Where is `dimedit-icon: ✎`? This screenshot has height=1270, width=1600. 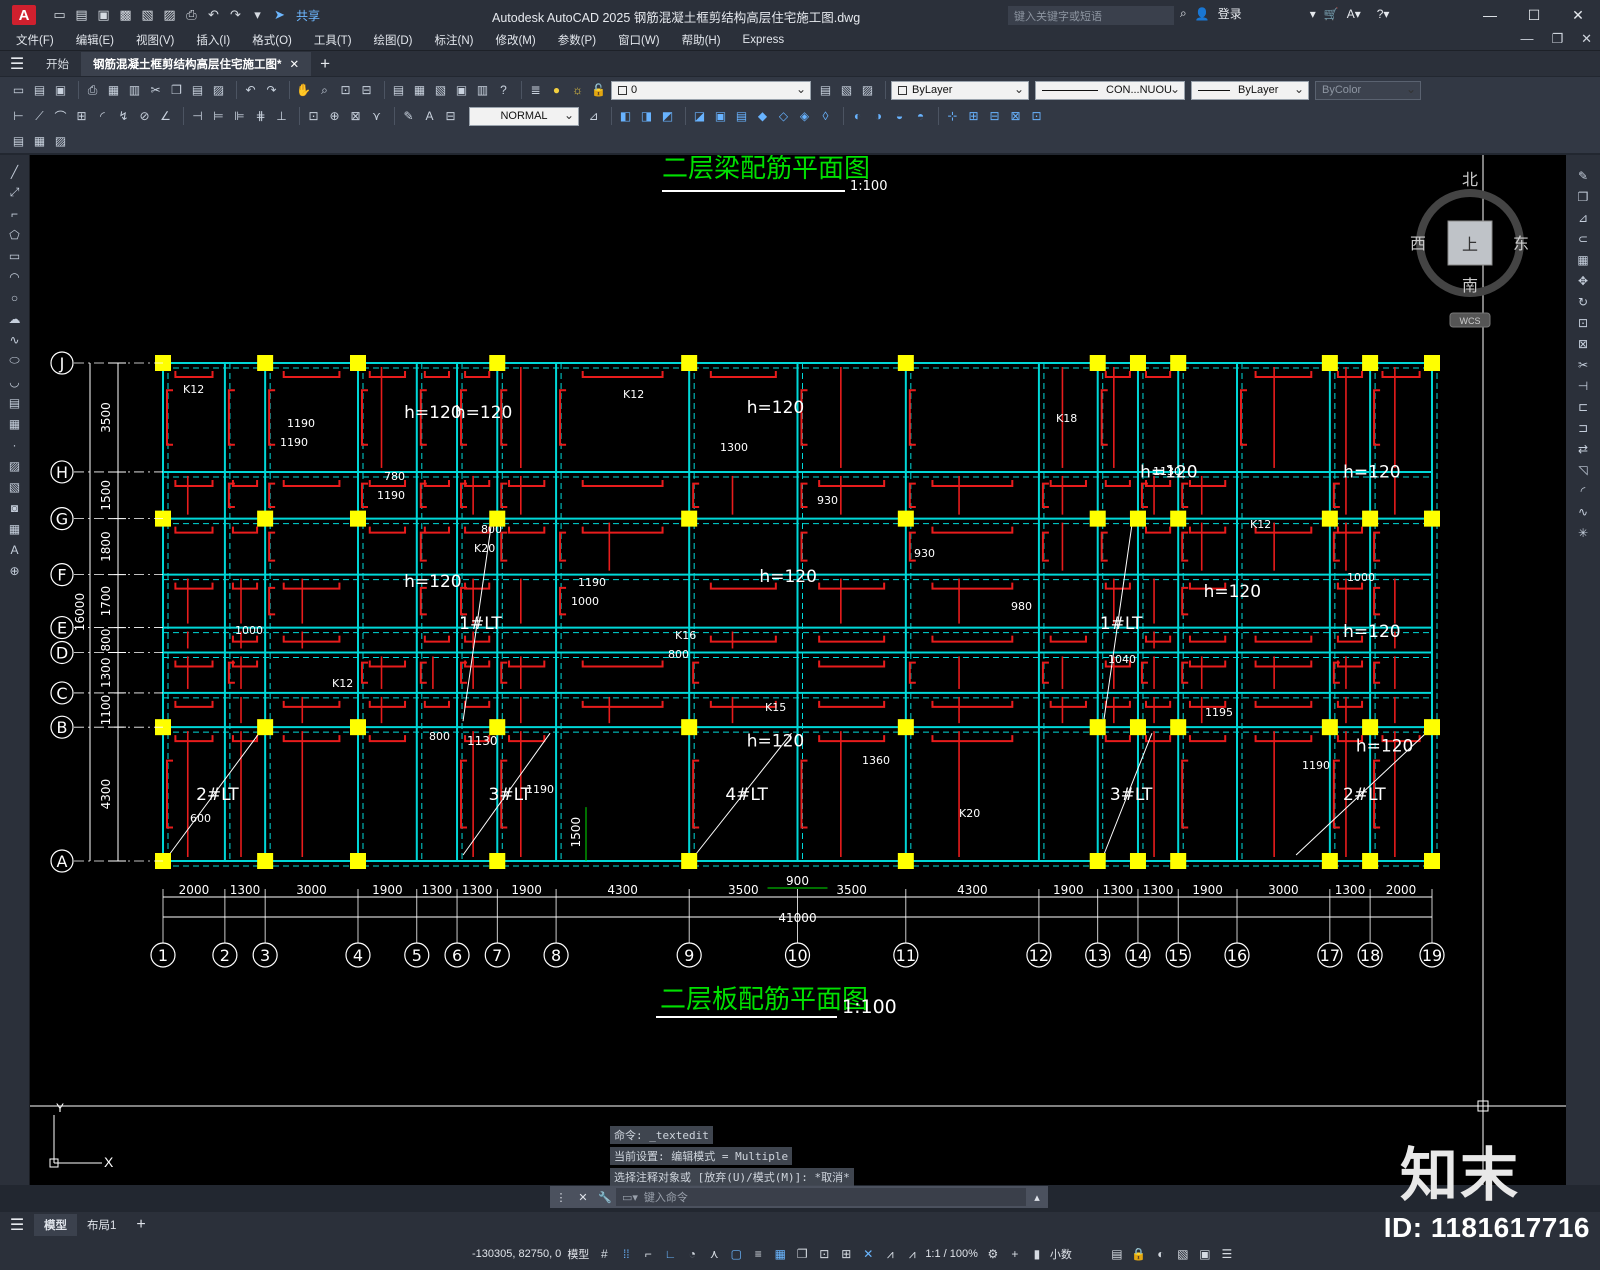 dimedit-icon: ✎ is located at coordinates (408, 116).